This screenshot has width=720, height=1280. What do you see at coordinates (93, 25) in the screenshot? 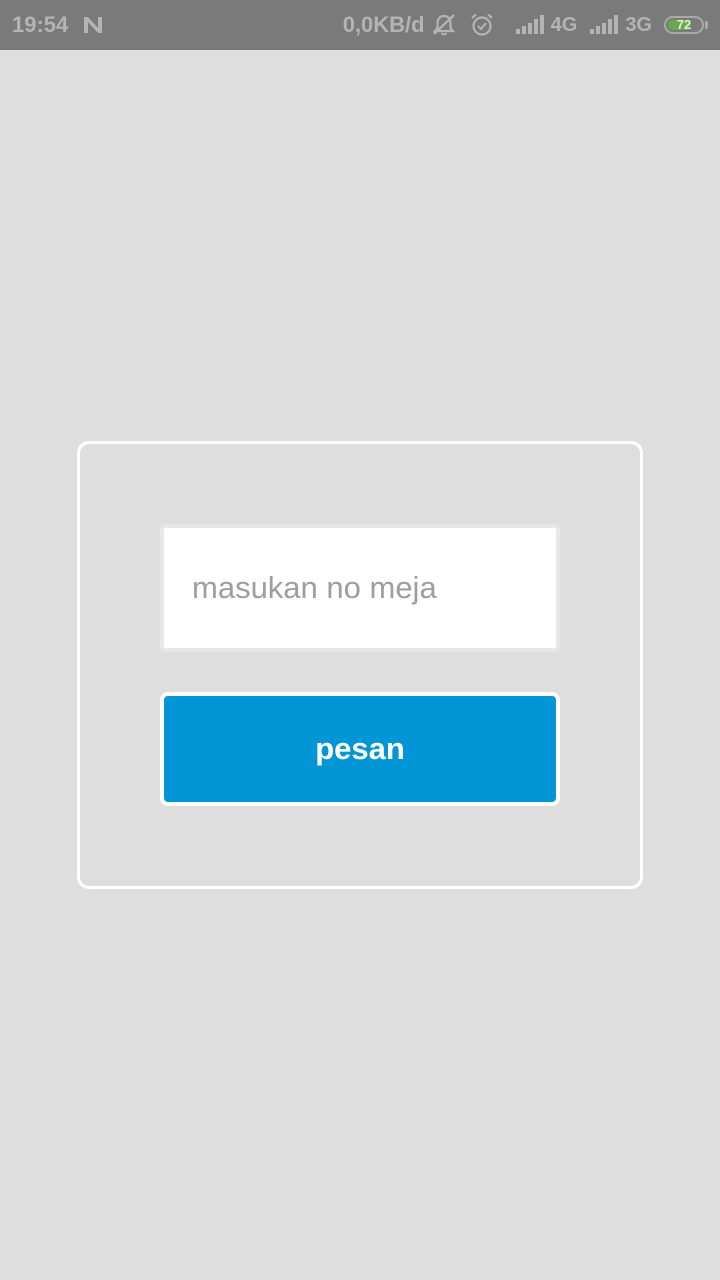
I see `n-notification-icon` at bounding box center [93, 25].